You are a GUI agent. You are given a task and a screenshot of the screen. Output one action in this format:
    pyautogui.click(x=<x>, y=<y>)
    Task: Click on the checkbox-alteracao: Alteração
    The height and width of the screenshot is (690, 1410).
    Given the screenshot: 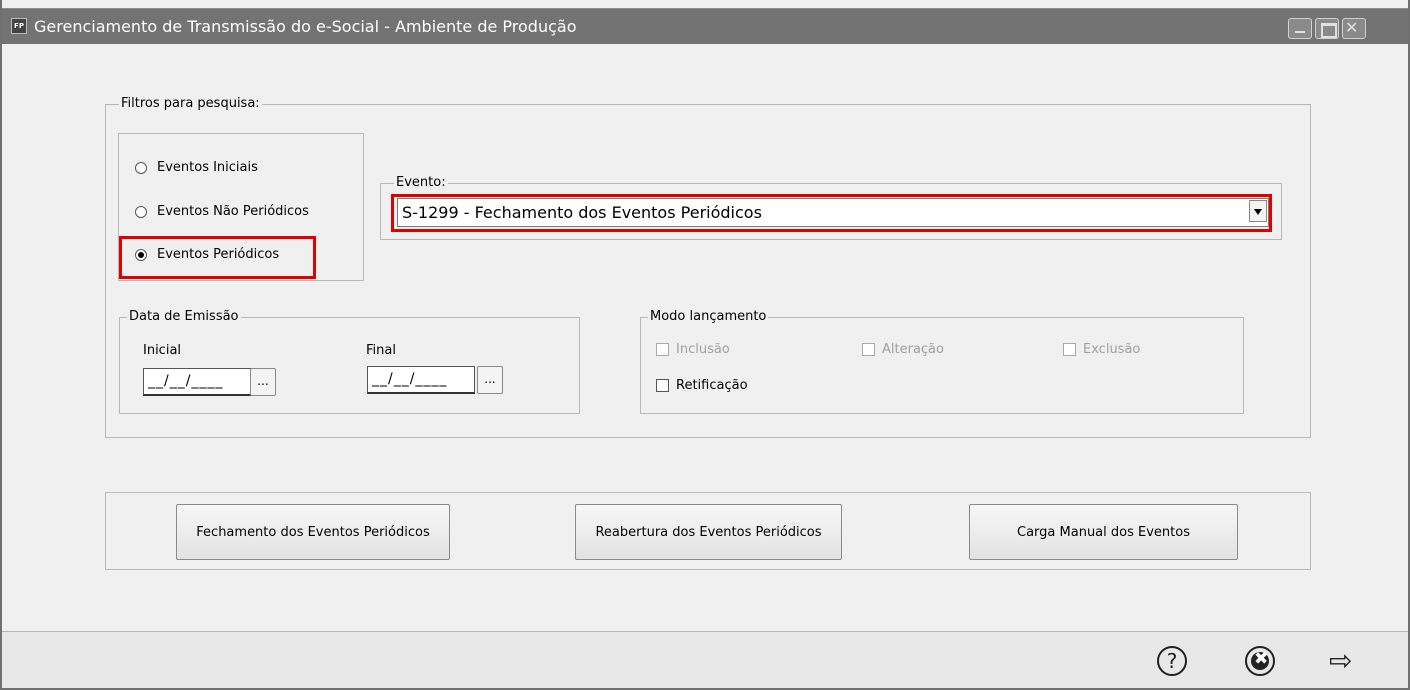 What is the action you would take?
    pyautogui.click(x=903, y=349)
    